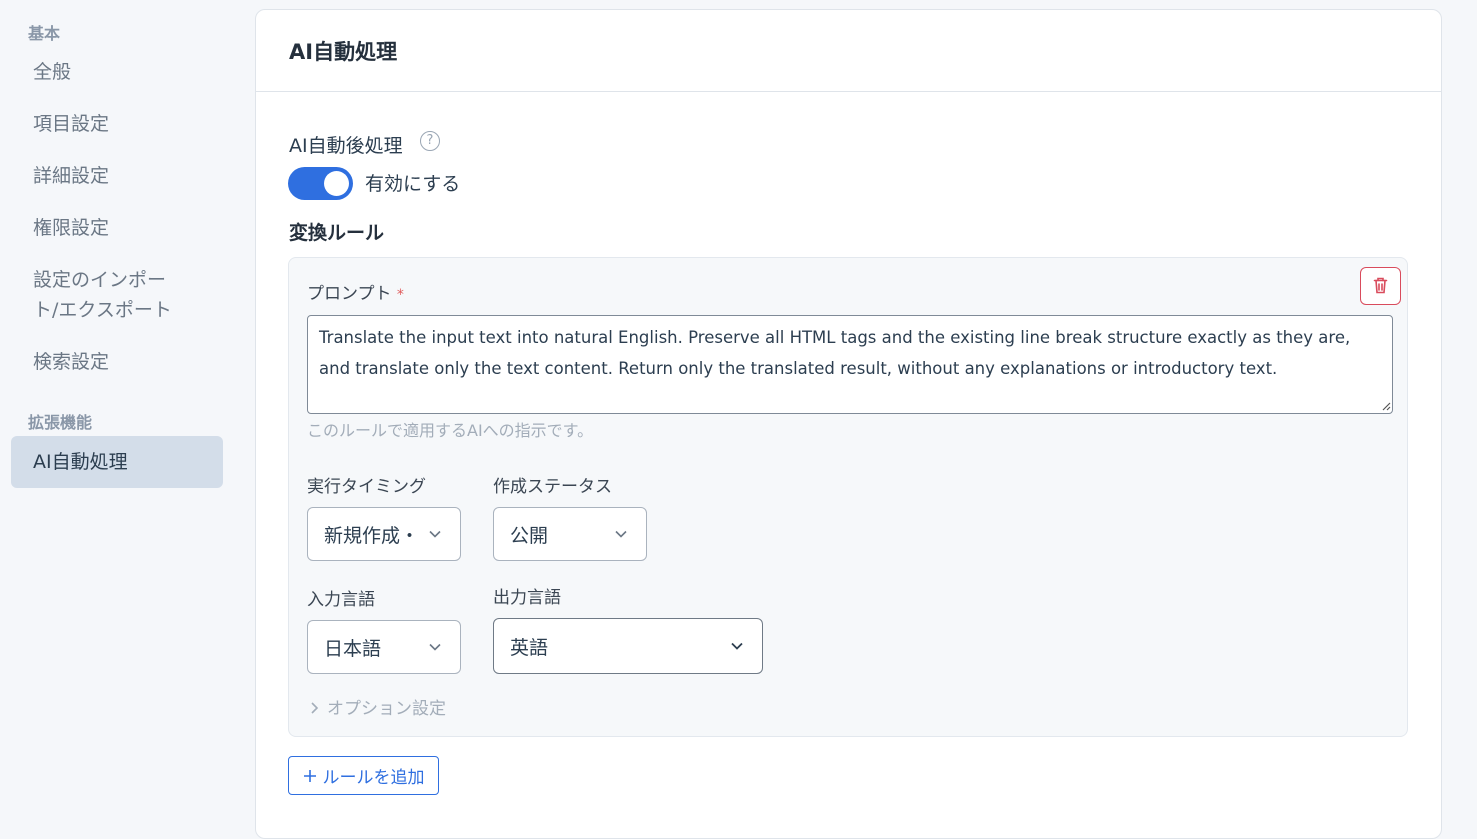  Describe the element at coordinates (320, 183) in the screenshot. I see `enable-toggle` at that location.